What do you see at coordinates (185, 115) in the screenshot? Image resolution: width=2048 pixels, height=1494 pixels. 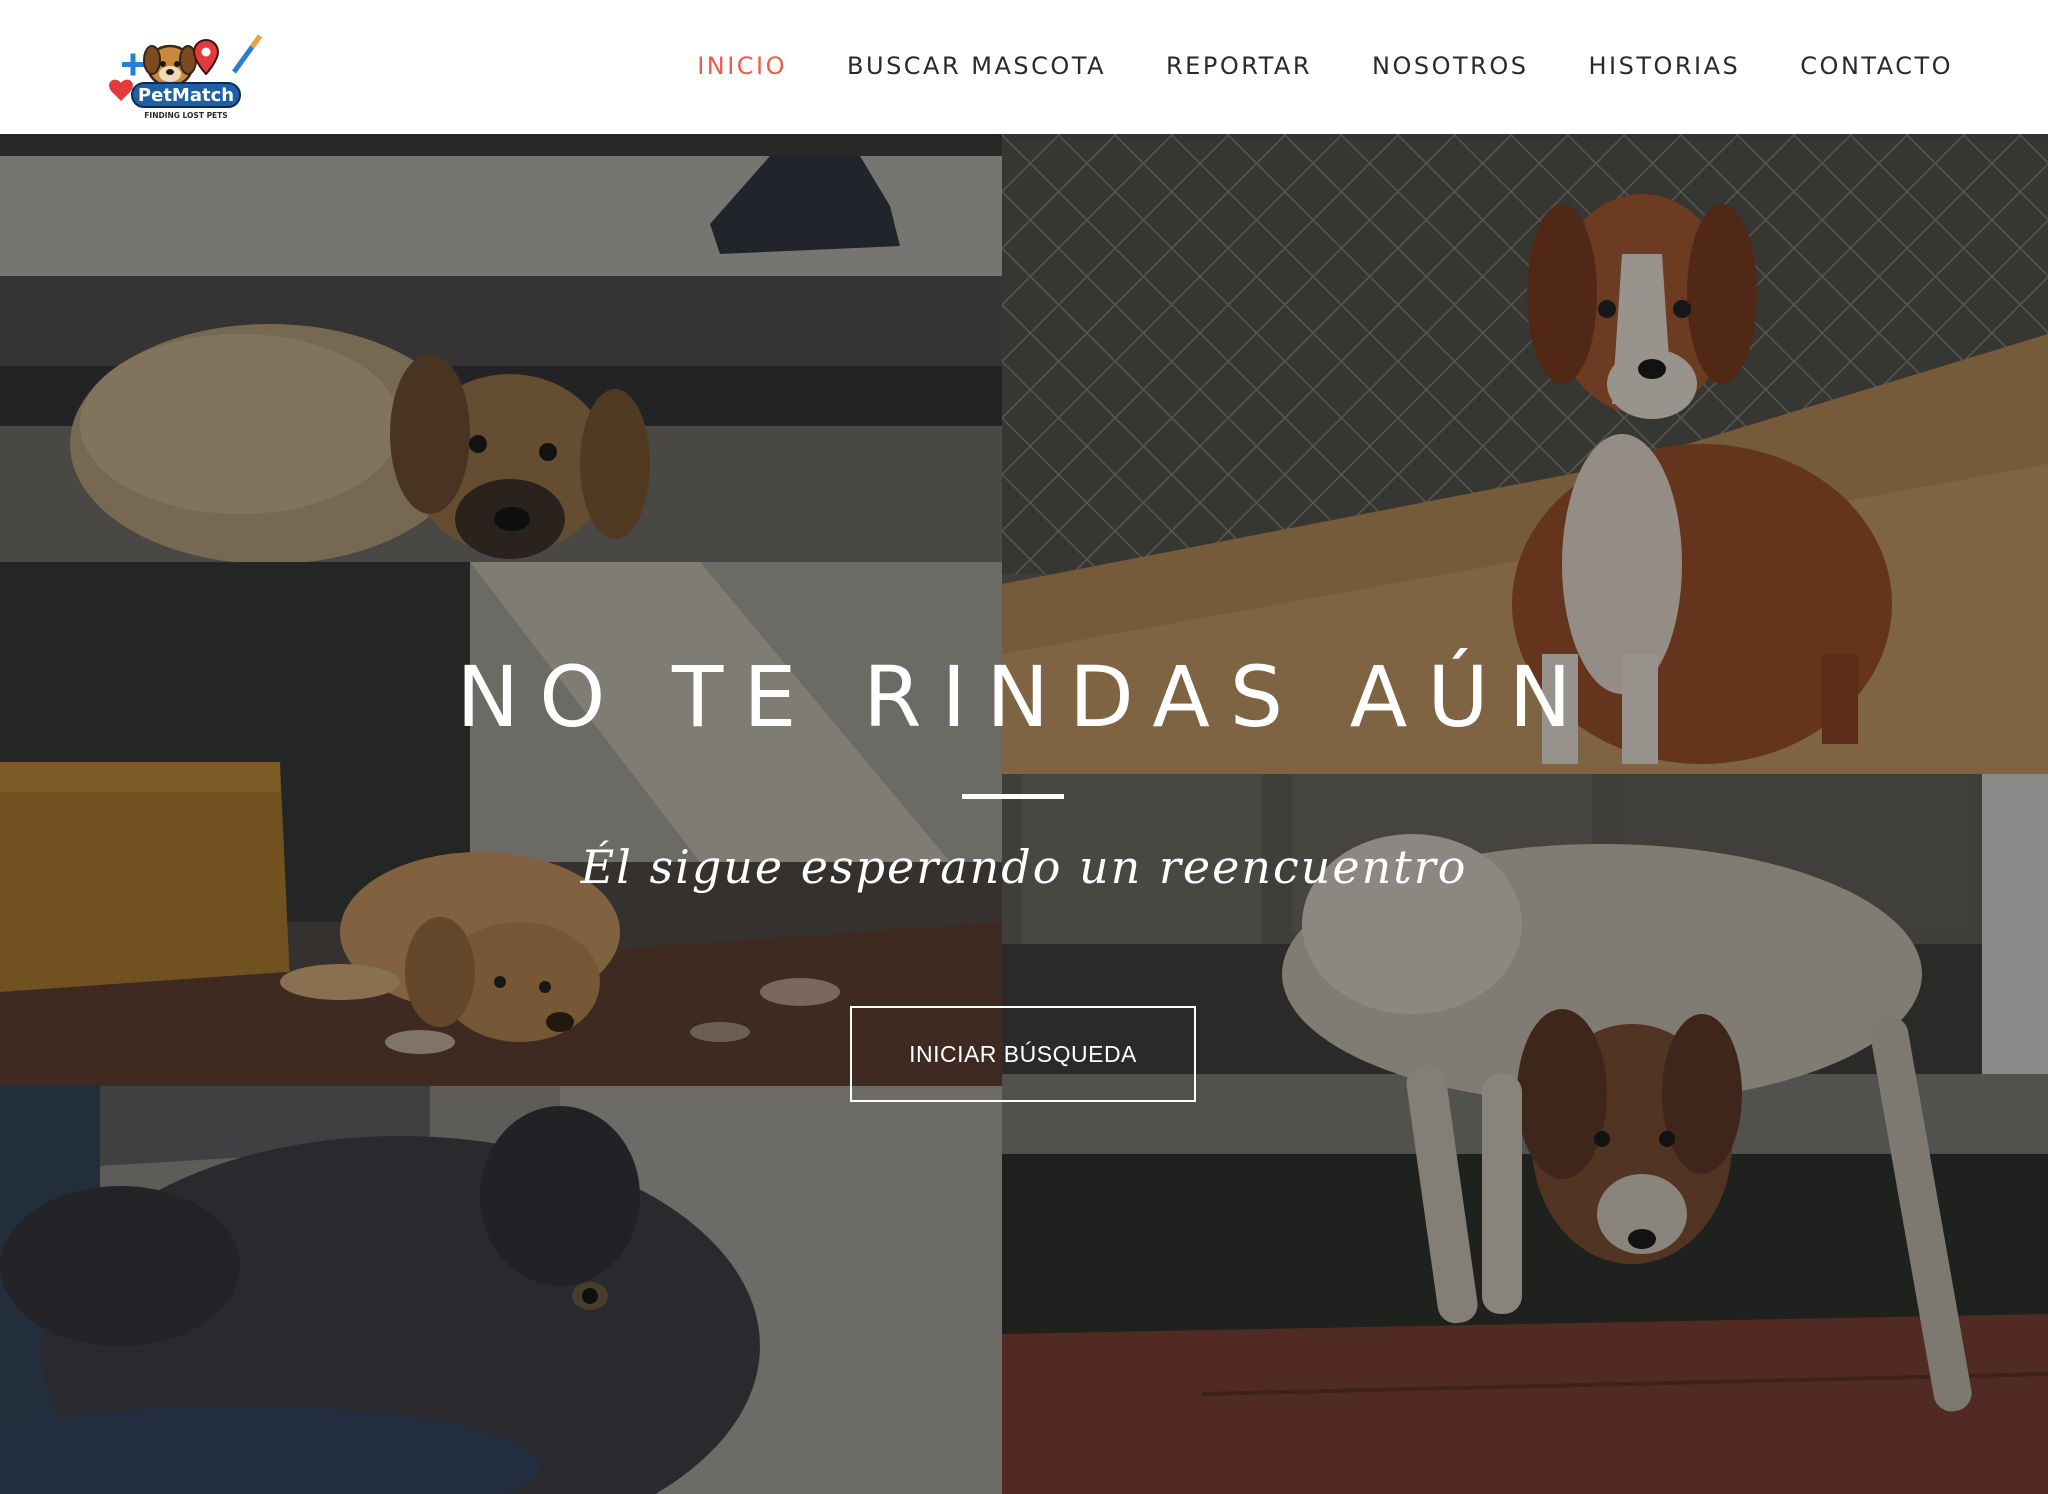 I see `logo-tagline: FINDING LOST PETS` at bounding box center [185, 115].